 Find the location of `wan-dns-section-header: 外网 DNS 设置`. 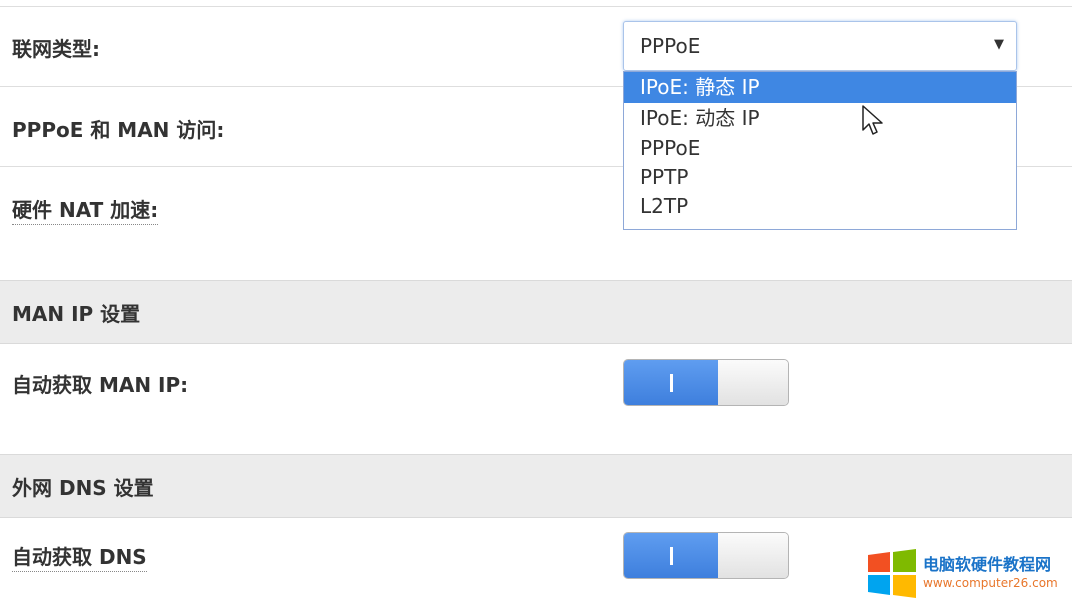

wan-dns-section-header: 外网 DNS 设置 is located at coordinates (536, 486).